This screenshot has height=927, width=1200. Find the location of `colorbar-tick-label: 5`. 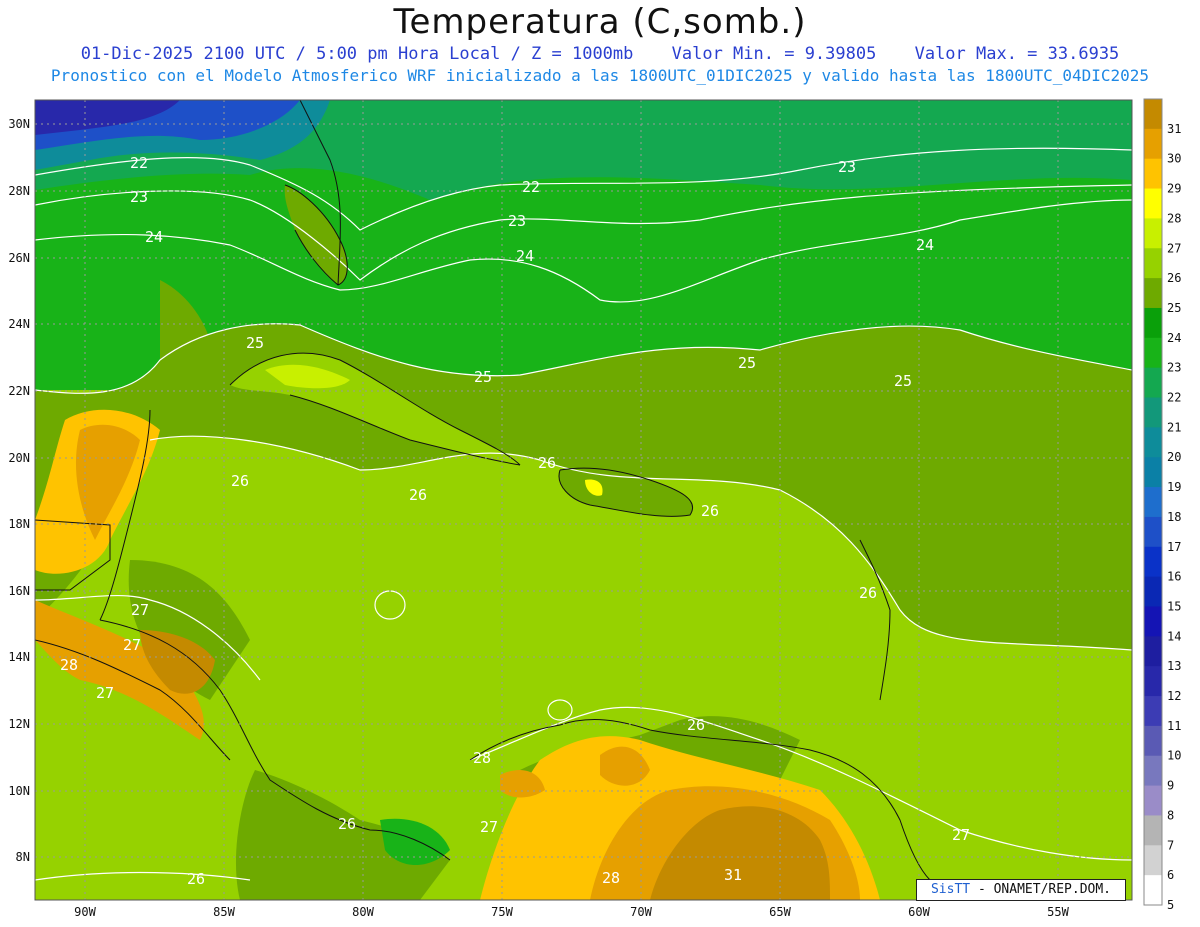

colorbar-tick-label: 5 is located at coordinates (1170, 905).